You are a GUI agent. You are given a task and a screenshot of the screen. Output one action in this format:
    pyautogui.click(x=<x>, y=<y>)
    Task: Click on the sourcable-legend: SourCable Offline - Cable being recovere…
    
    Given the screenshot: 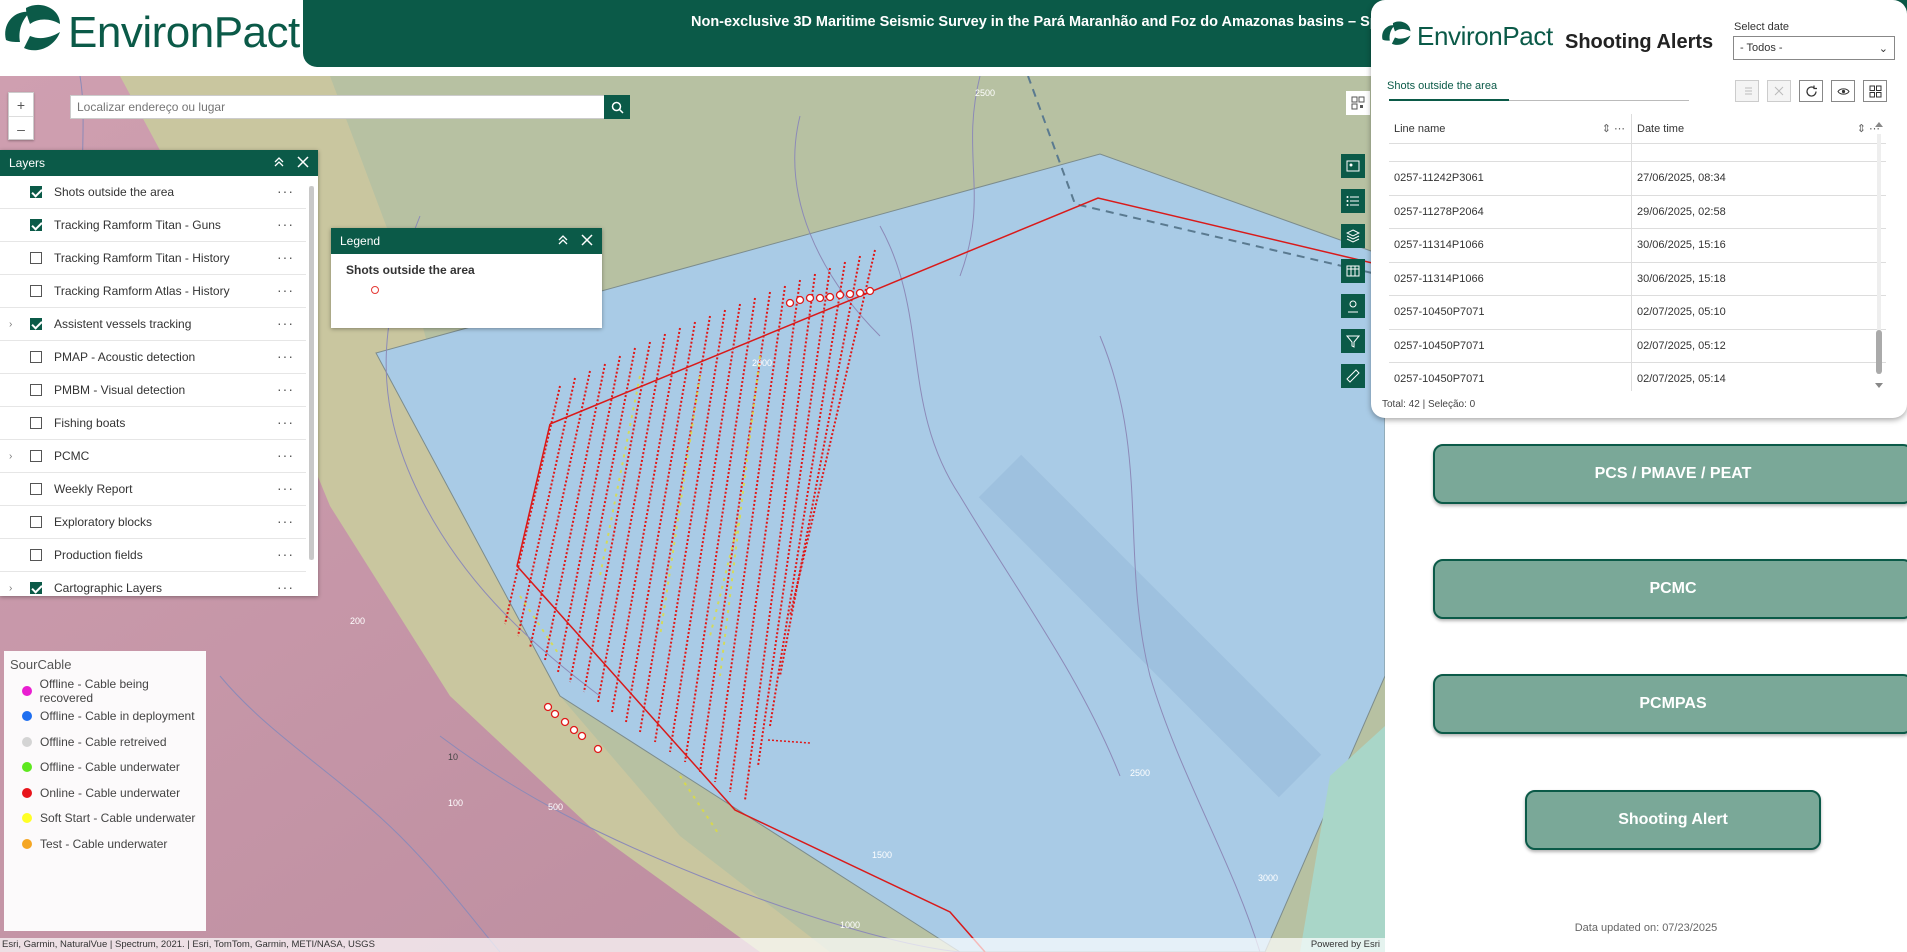 What is the action you would take?
    pyautogui.click(x=105, y=791)
    